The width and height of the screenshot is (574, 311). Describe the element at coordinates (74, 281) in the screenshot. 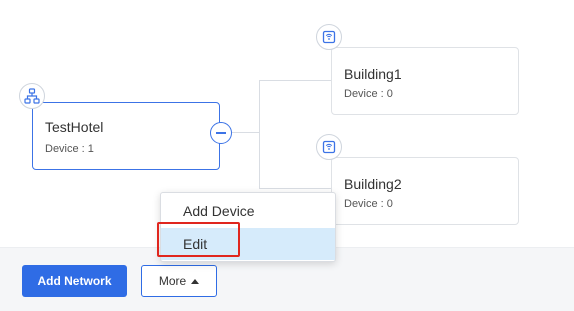

I see `add-network-button: Add Network` at that location.